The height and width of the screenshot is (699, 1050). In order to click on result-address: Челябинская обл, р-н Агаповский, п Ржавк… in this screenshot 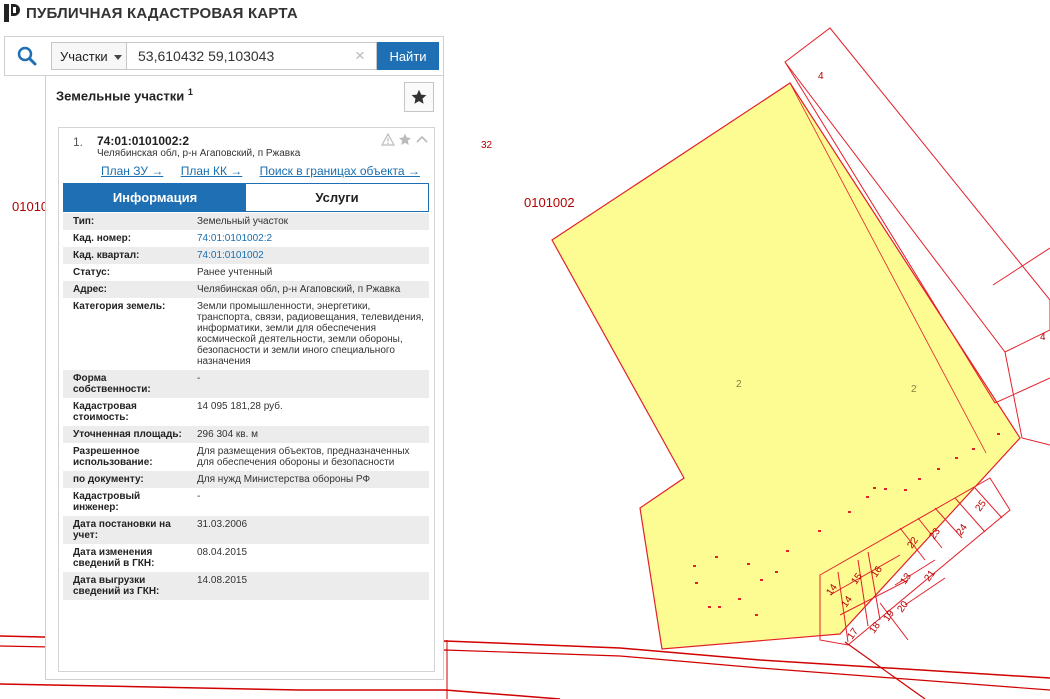, I will do `click(199, 153)`.